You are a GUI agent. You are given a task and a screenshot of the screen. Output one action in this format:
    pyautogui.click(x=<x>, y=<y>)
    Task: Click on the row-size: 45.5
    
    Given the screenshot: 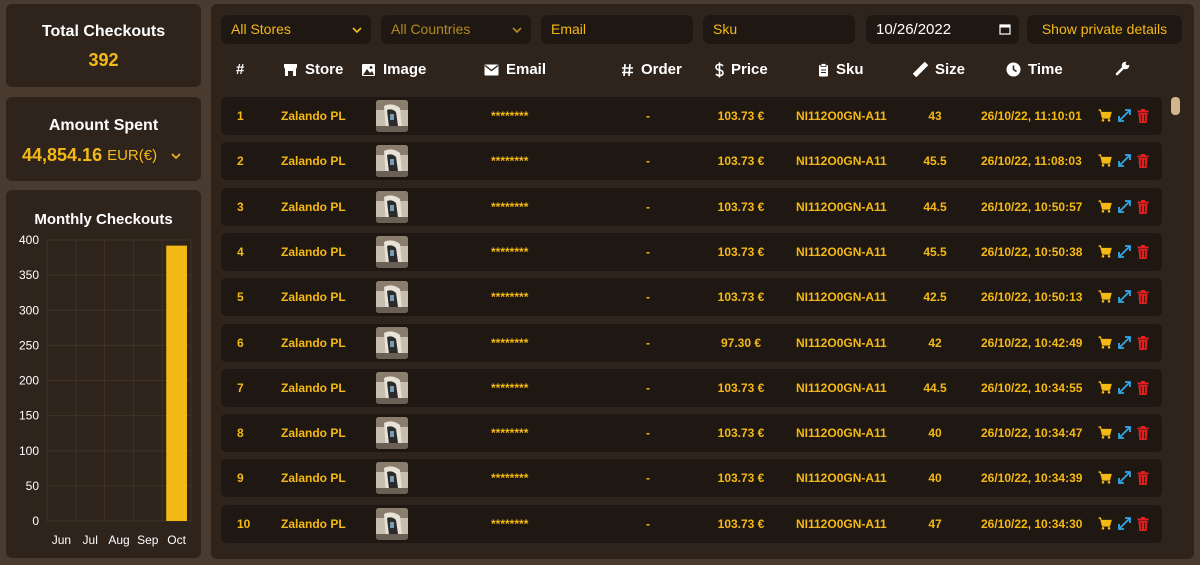 What is the action you would take?
    pyautogui.click(x=935, y=251)
    